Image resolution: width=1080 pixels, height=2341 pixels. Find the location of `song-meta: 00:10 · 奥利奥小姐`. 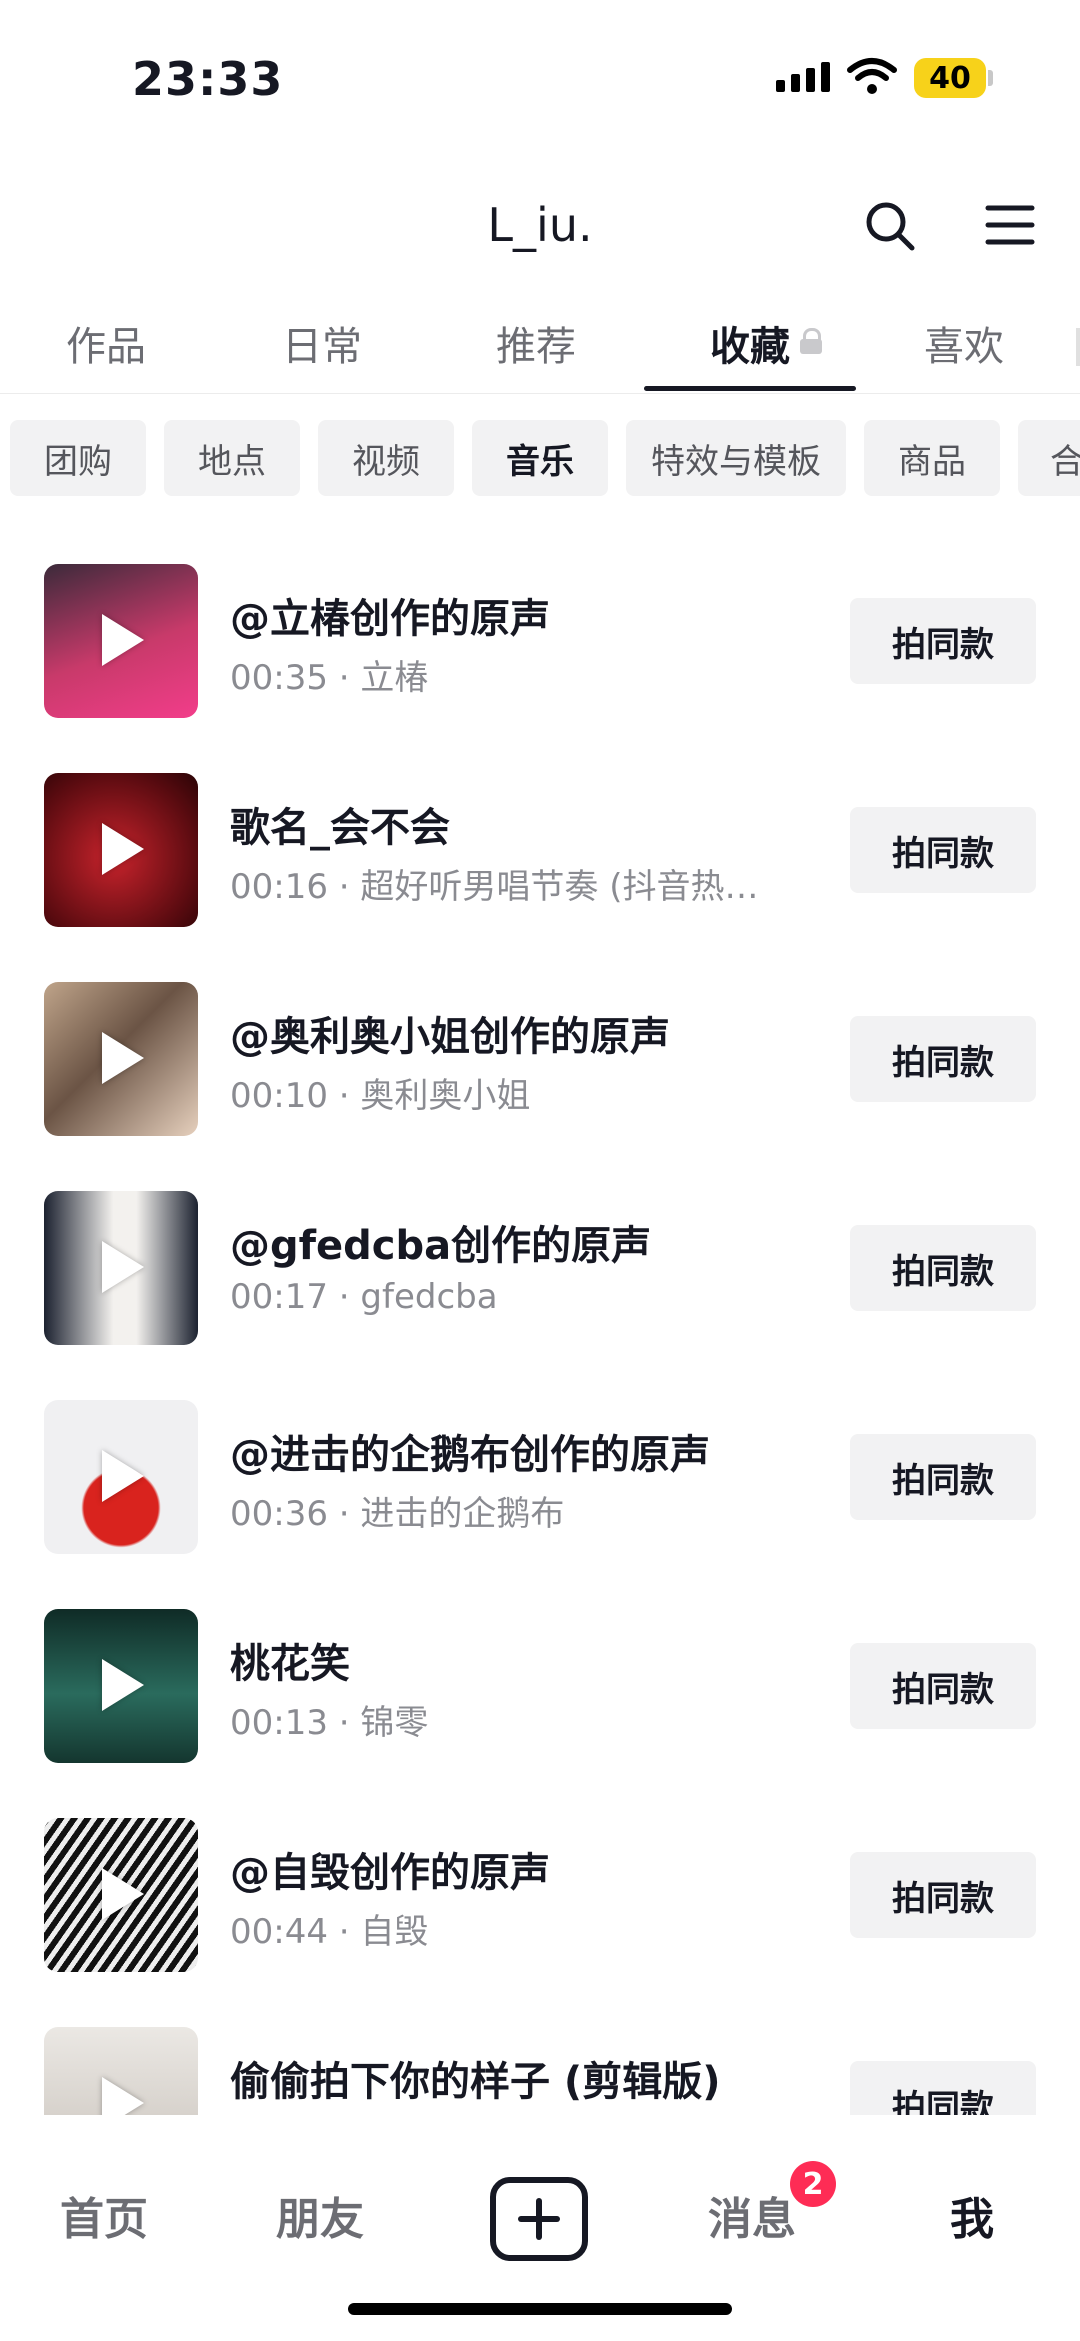

song-meta: 00:10 · 奥利奥小姐 is located at coordinates (380, 1096).